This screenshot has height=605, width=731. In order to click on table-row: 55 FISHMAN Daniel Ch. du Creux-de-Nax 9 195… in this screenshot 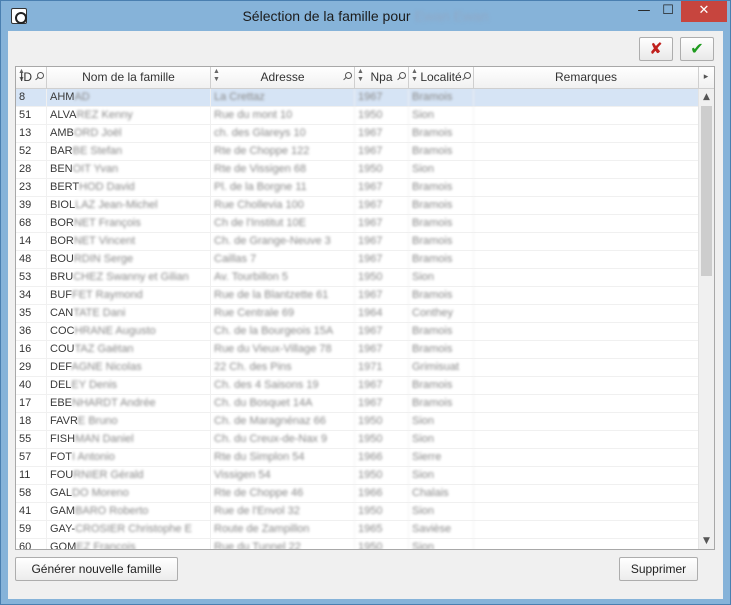, I will do `click(357, 440)`.